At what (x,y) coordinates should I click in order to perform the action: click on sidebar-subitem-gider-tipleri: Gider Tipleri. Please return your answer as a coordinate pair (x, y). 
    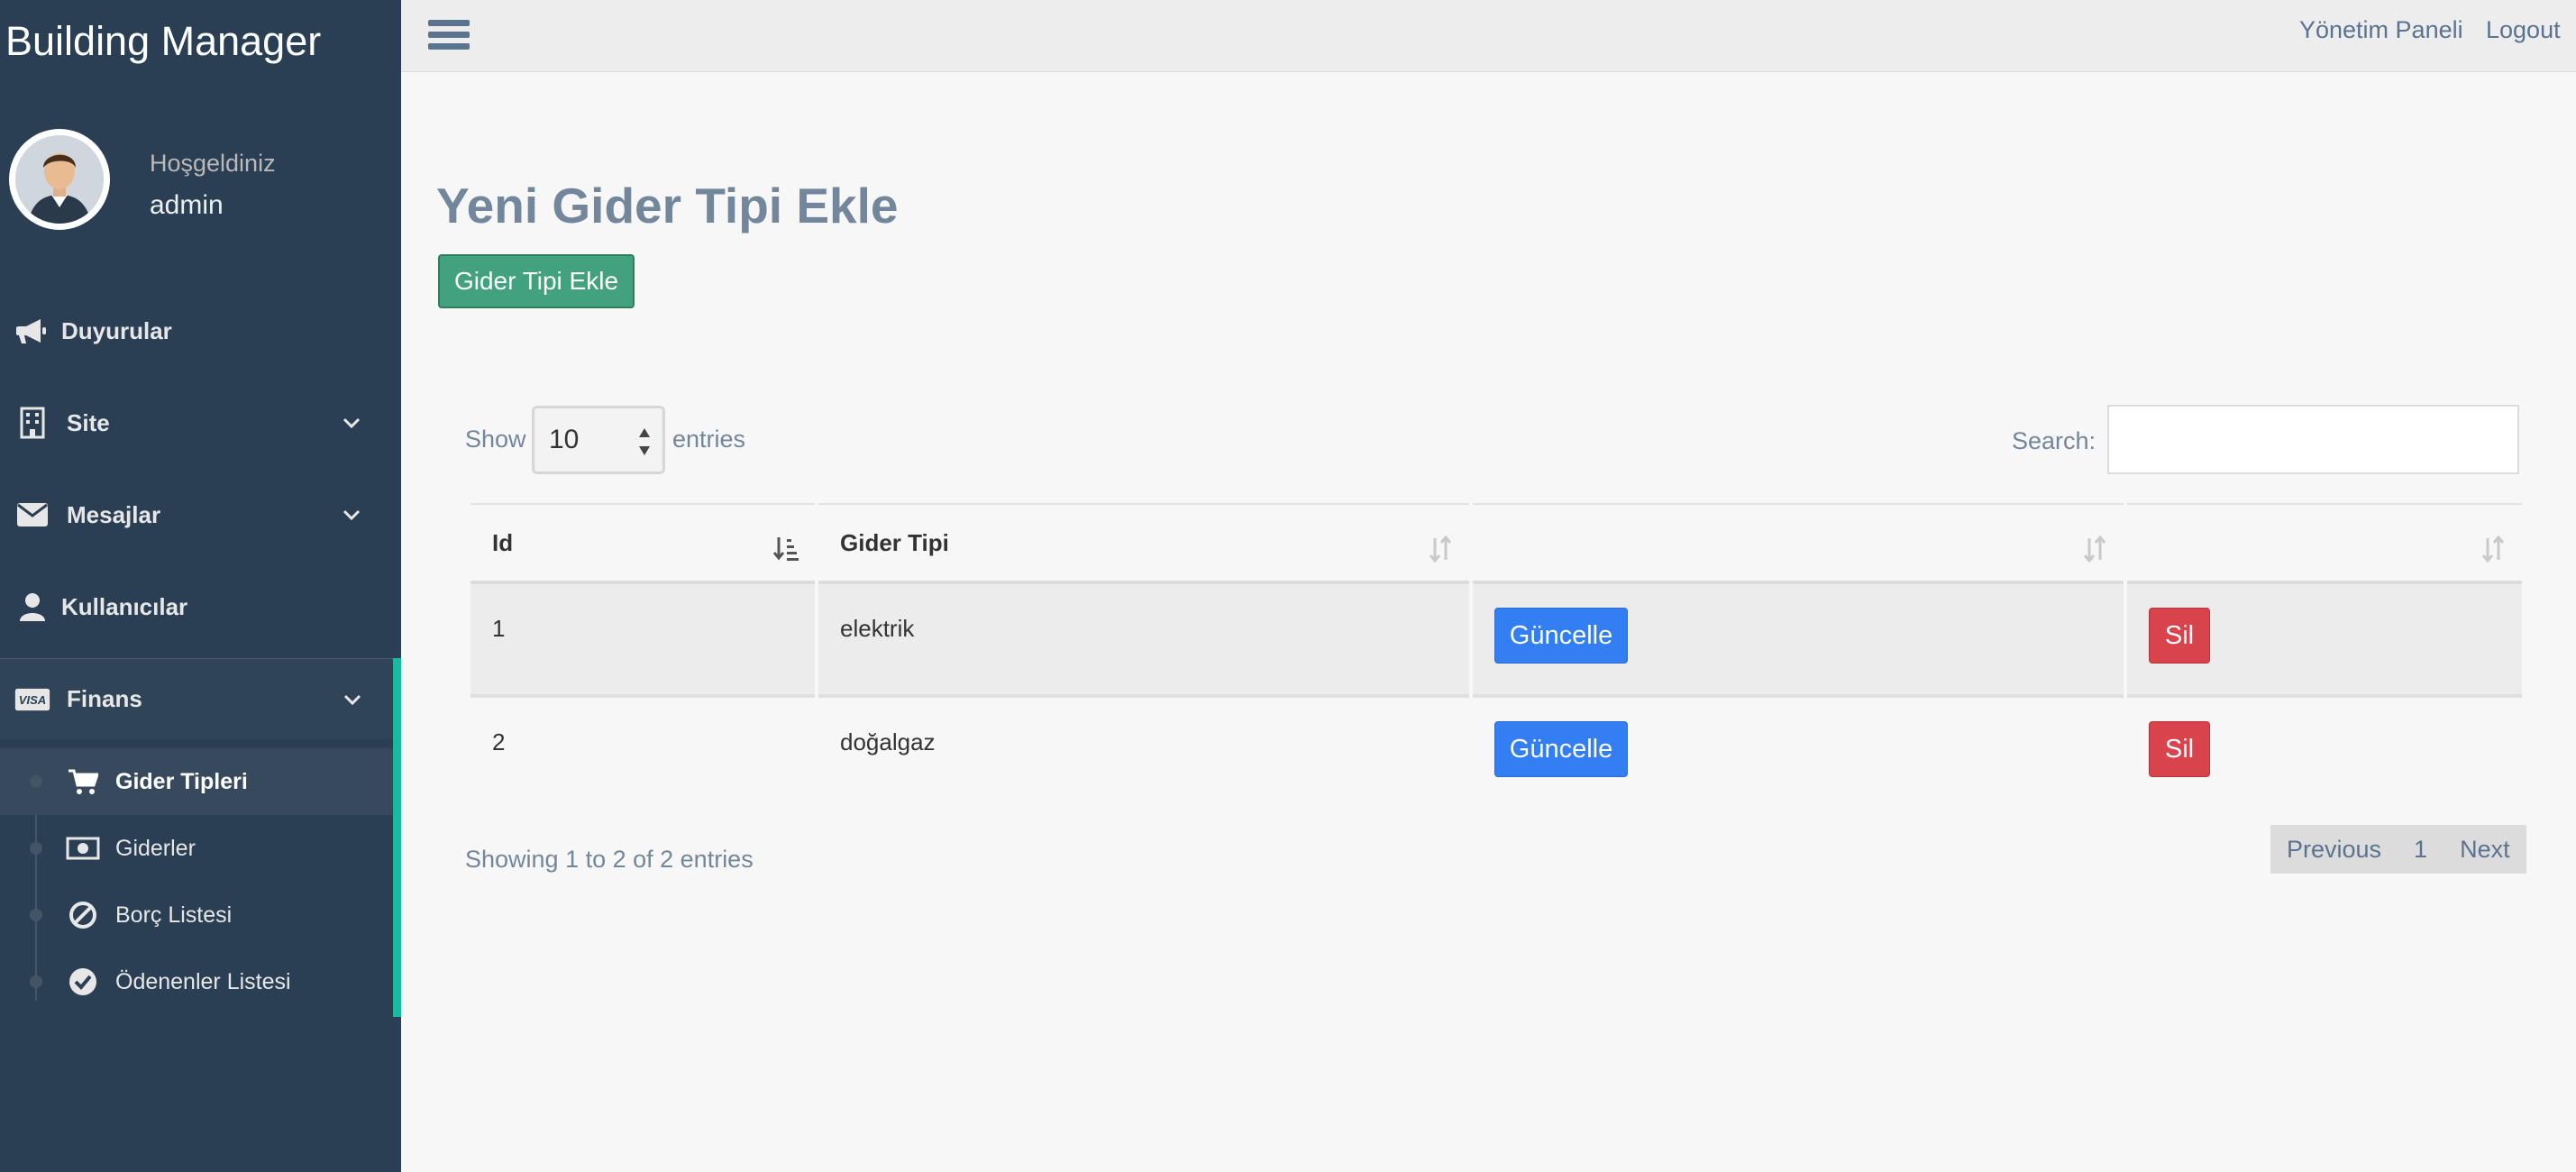
    Looking at the image, I should click on (196, 781).